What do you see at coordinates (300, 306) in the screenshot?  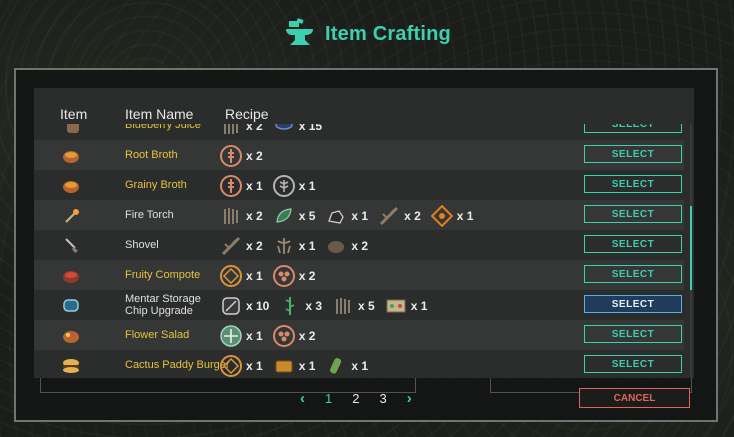 I see `ingredient: x 3` at bounding box center [300, 306].